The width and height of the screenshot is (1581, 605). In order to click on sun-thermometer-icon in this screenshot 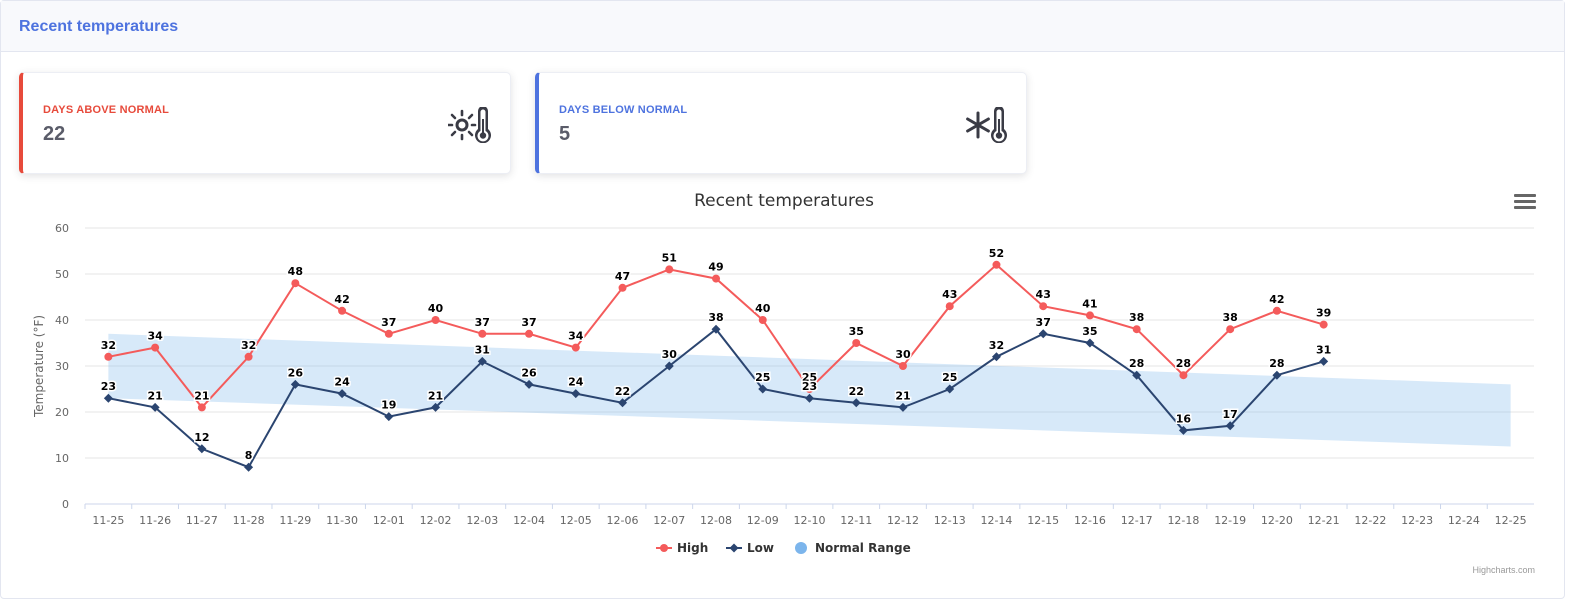, I will do `click(469, 125)`.